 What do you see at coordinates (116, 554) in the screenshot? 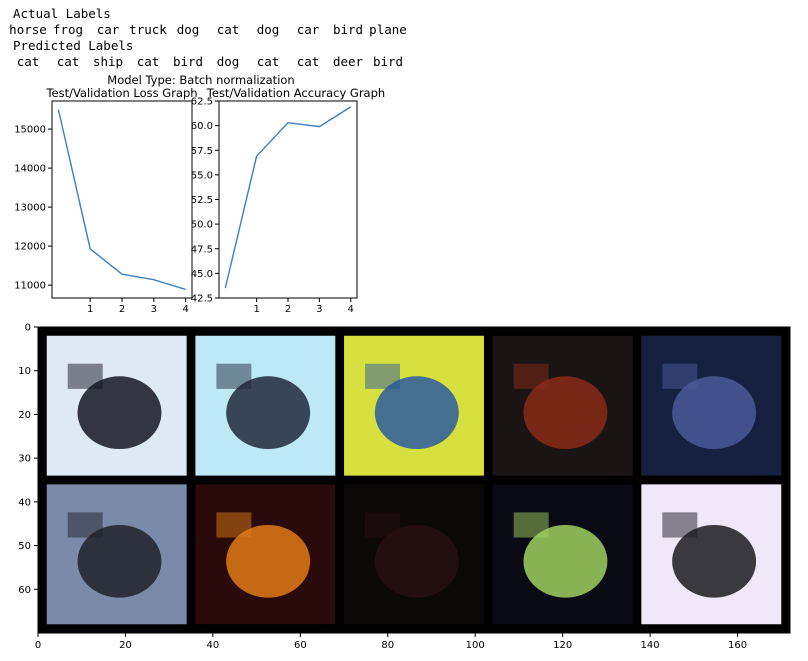
I see `image-tile-cat` at bounding box center [116, 554].